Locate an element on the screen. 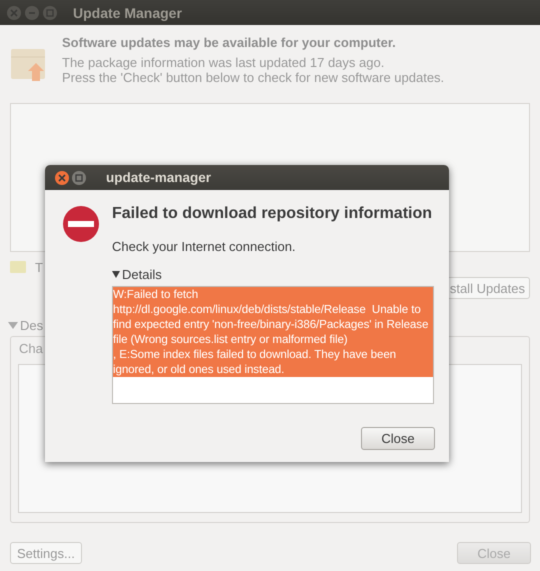 The image size is (540, 571). dialog-title: update-manager is located at coordinates (159, 177).